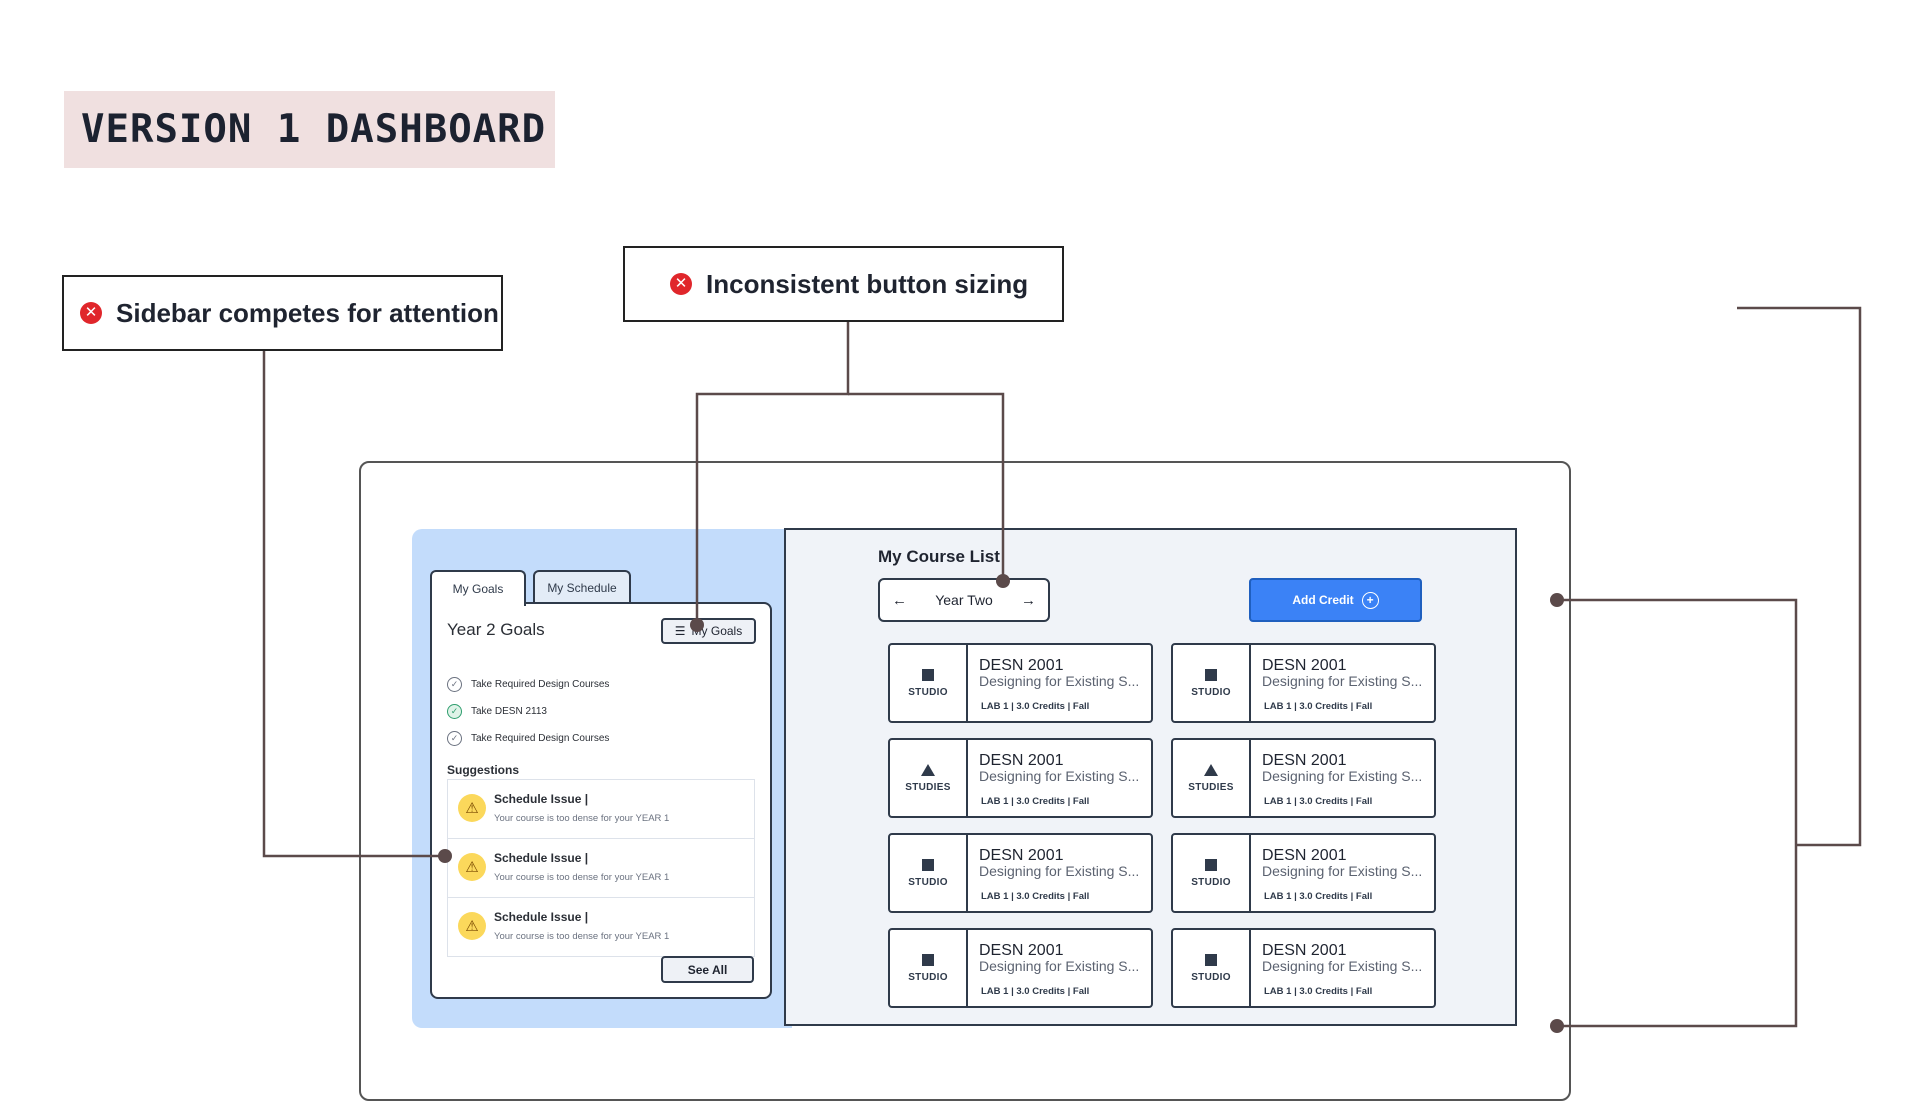  Describe the element at coordinates (483, 770) in the screenshot. I see `suggestions-heading: Suggestions` at that location.